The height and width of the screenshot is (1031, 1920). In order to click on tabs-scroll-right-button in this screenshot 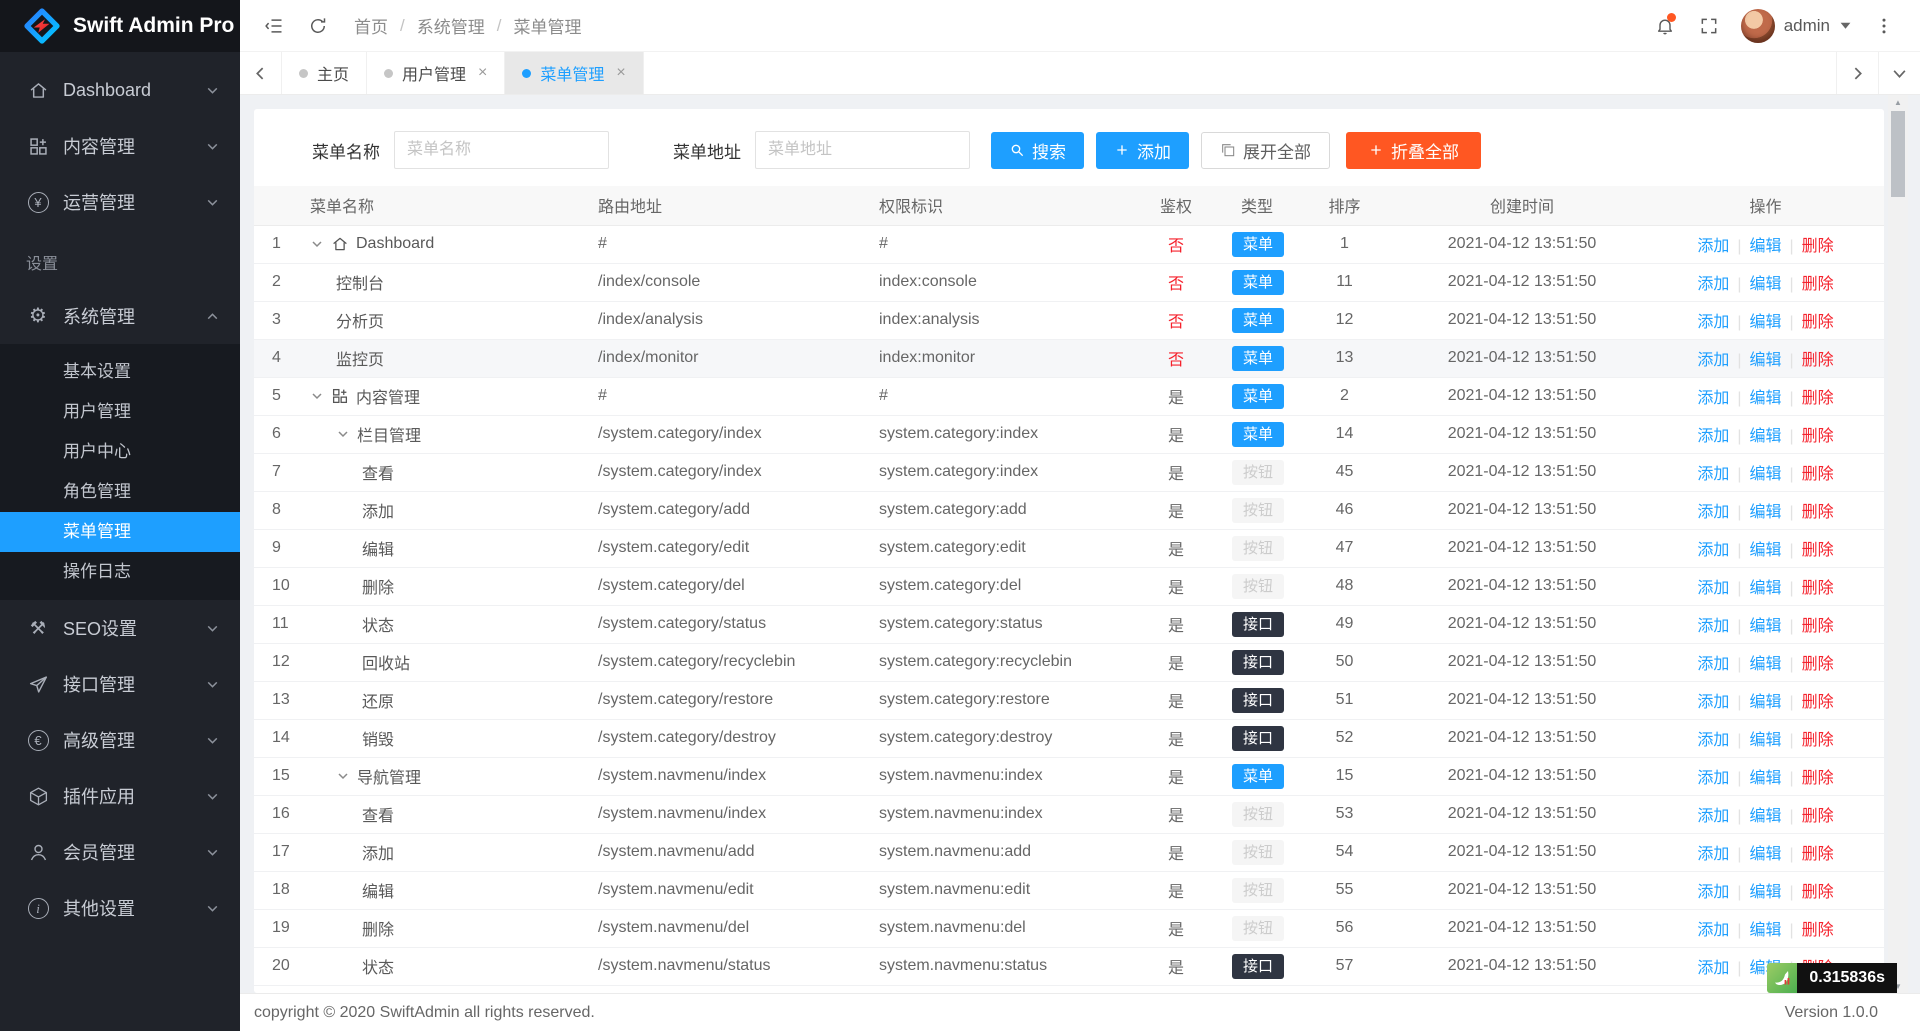, I will do `click(1857, 73)`.